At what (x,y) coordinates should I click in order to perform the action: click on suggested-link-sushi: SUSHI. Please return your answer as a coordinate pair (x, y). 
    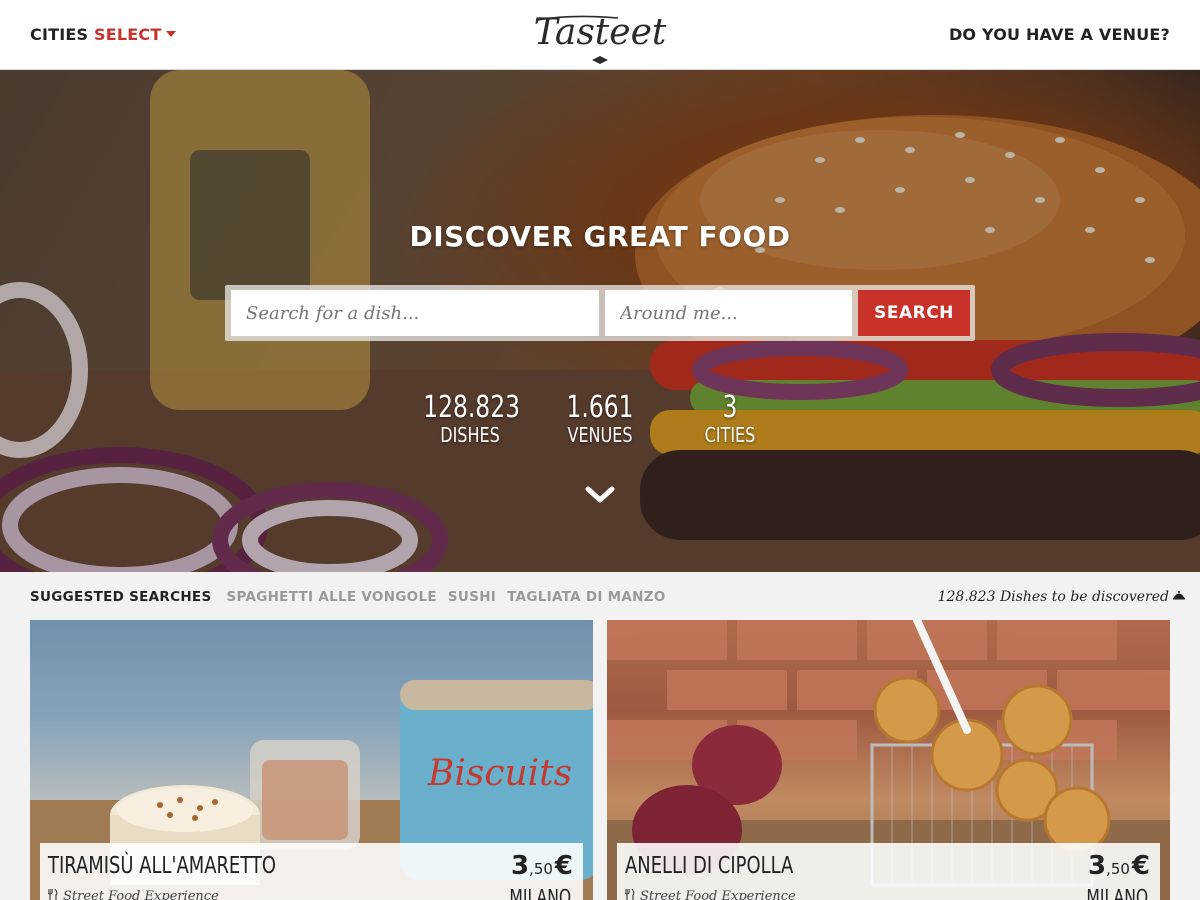
    Looking at the image, I should click on (472, 597).